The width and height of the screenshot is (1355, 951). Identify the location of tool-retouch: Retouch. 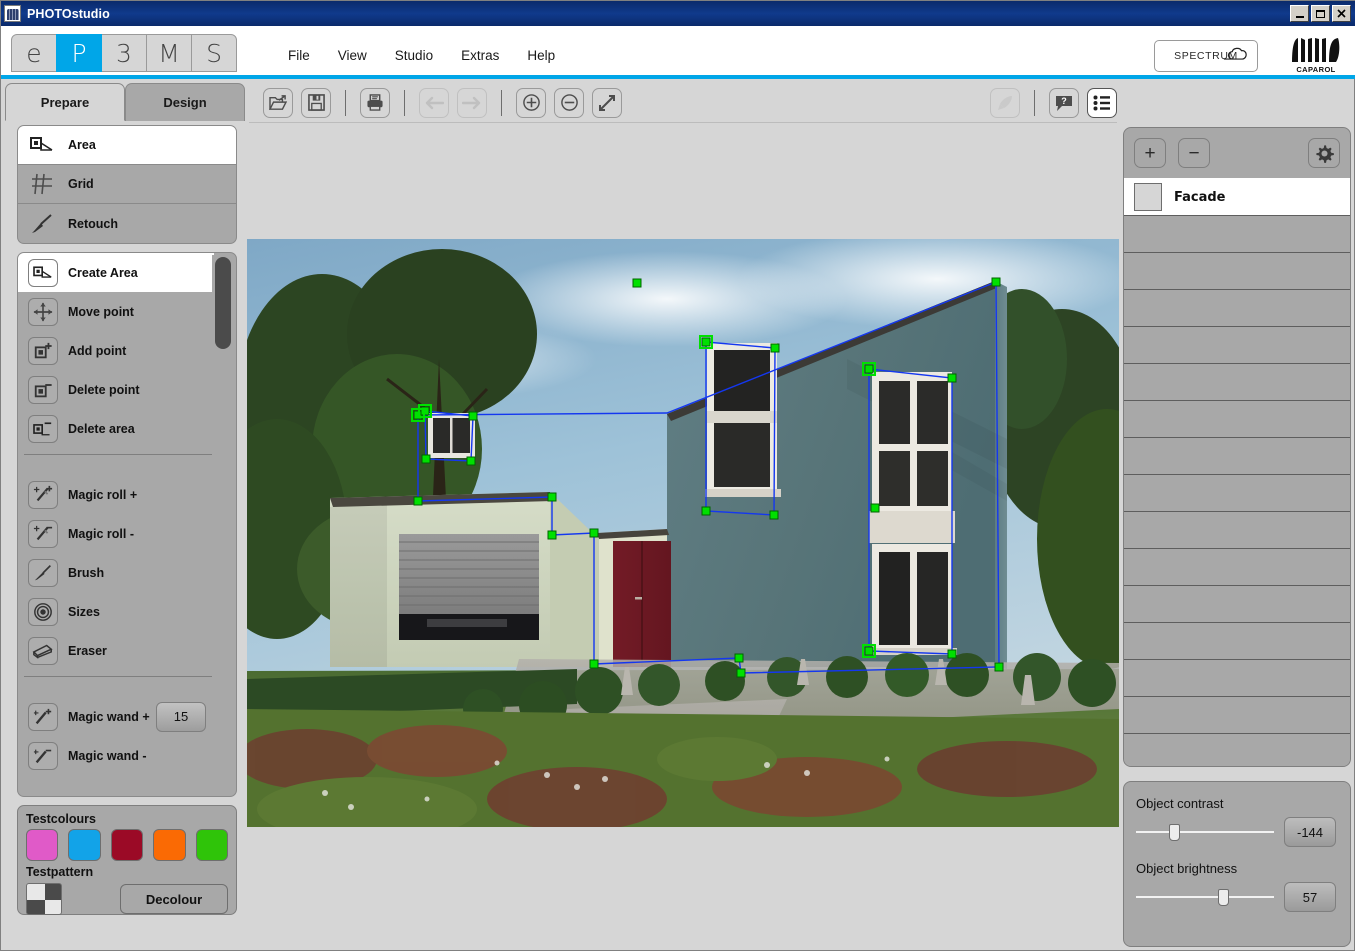
(127, 223).